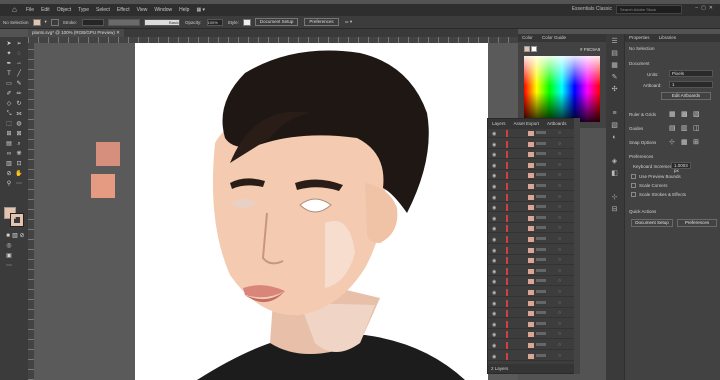 The width and height of the screenshot is (720, 380). What do you see at coordinates (9, 144) in the screenshot?
I see `gradient-icon: ▤` at bounding box center [9, 144].